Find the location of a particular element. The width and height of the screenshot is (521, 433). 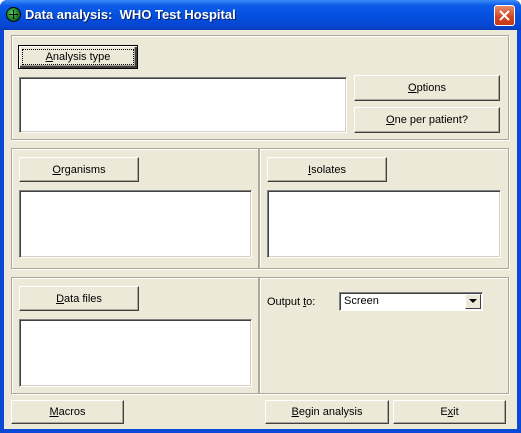

output-dropdown-button is located at coordinates (473, 301).